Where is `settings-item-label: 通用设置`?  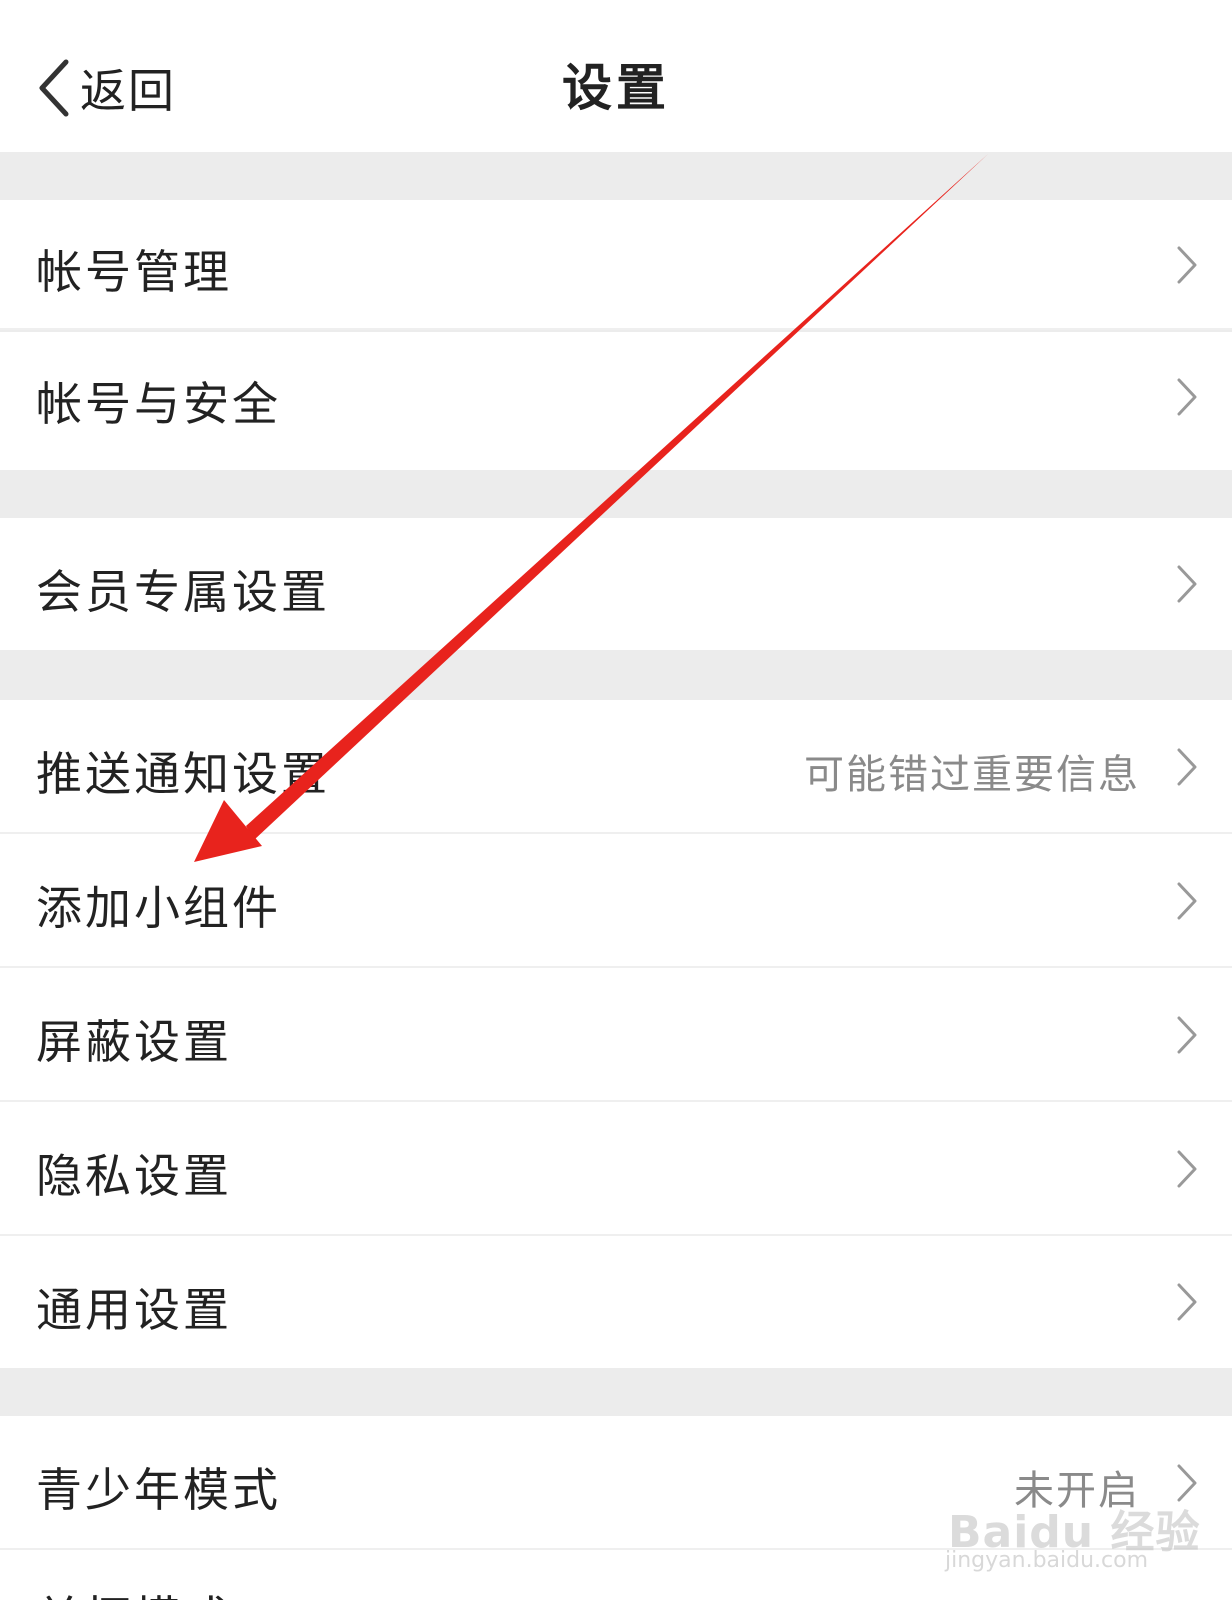 settings-item-label: 通用设置 is located at coordinates (134, 1310).